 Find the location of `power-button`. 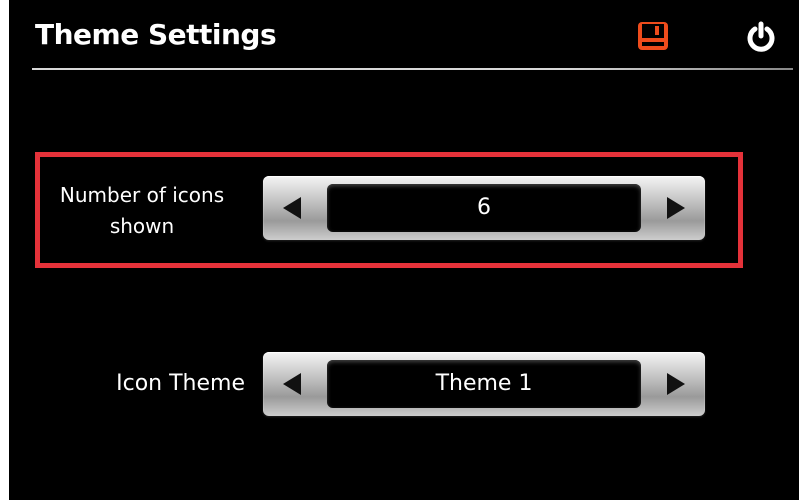

power-button is located at coordinates (761, 37).